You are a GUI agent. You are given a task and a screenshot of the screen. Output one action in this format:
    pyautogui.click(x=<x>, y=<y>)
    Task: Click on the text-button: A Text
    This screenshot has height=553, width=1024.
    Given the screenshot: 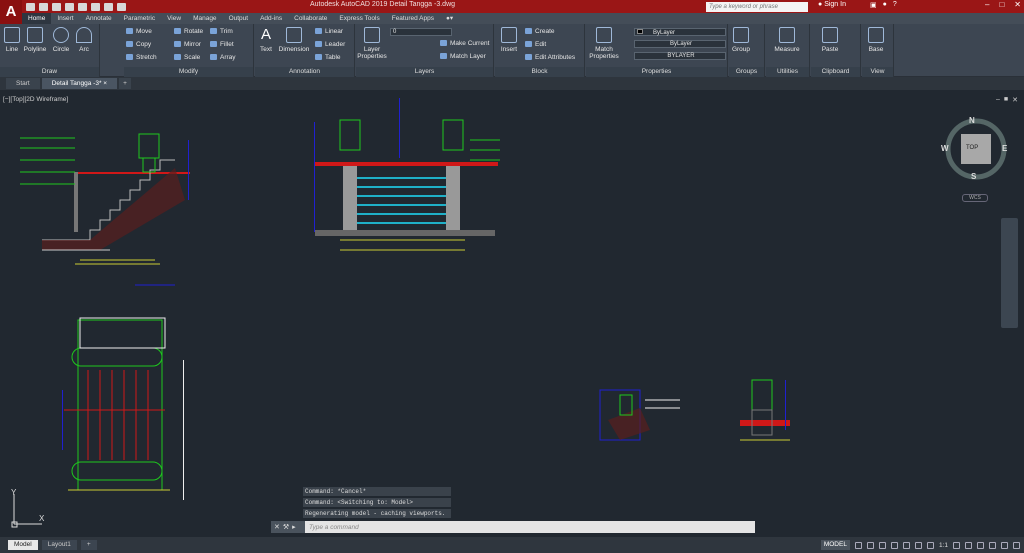 What is the action you would take?
    pyautogui.click(x=266, y=40)
    